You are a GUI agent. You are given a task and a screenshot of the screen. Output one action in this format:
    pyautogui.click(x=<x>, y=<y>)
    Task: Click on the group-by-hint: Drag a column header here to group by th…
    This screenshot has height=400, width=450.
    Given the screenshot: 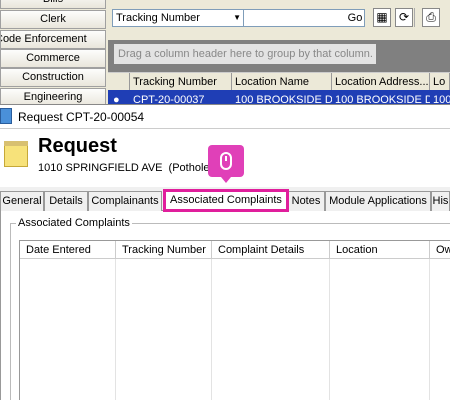 What is the action you would take?
    pyautogui.click(x=245, y=54)
    